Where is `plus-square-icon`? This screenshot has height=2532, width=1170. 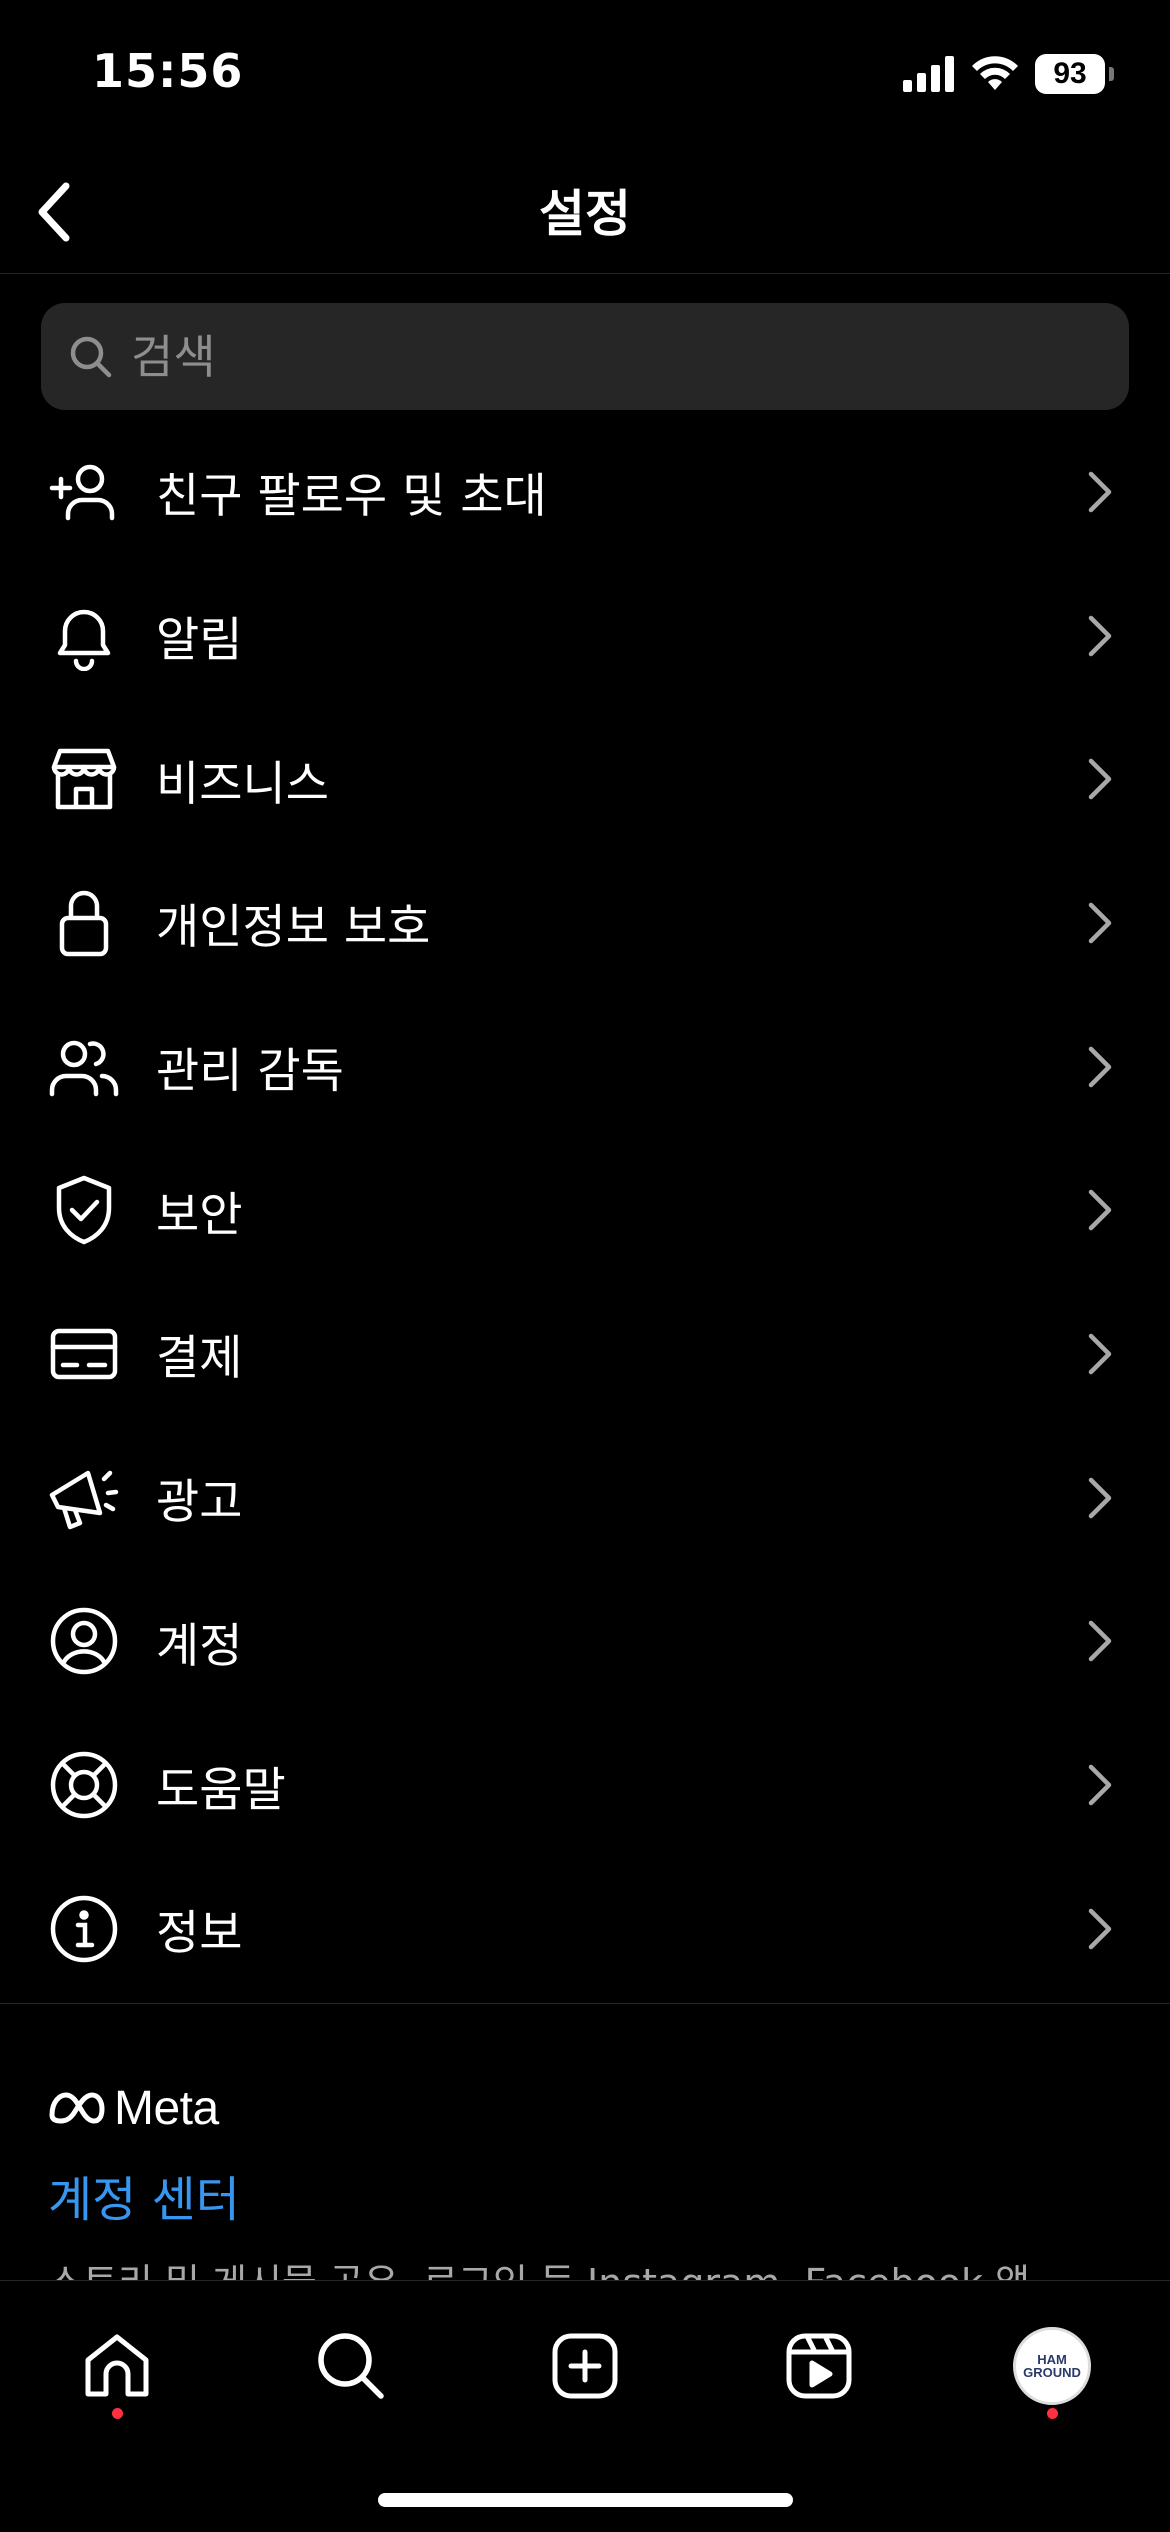 plus-square-icon is located at coordinates (585, 2366).